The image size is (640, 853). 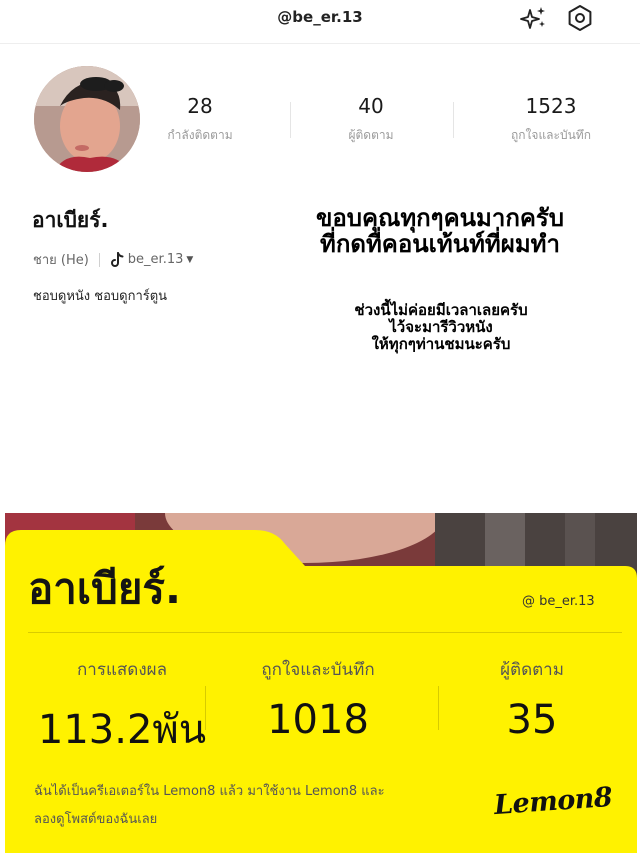 I want to click on card-stat-impressions: การแสดงผล 113.2พัน, so click(x=122, y=708).